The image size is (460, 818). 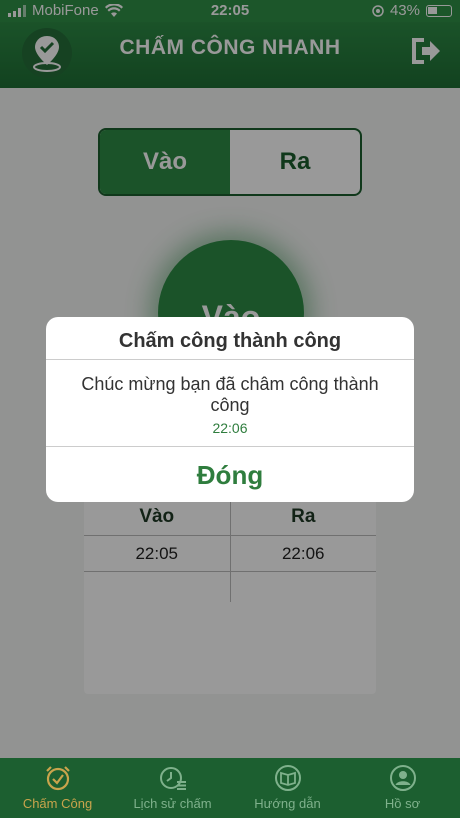 I want to click on tab-ho-so: Hồ sơ, so click(x=402, y=788).